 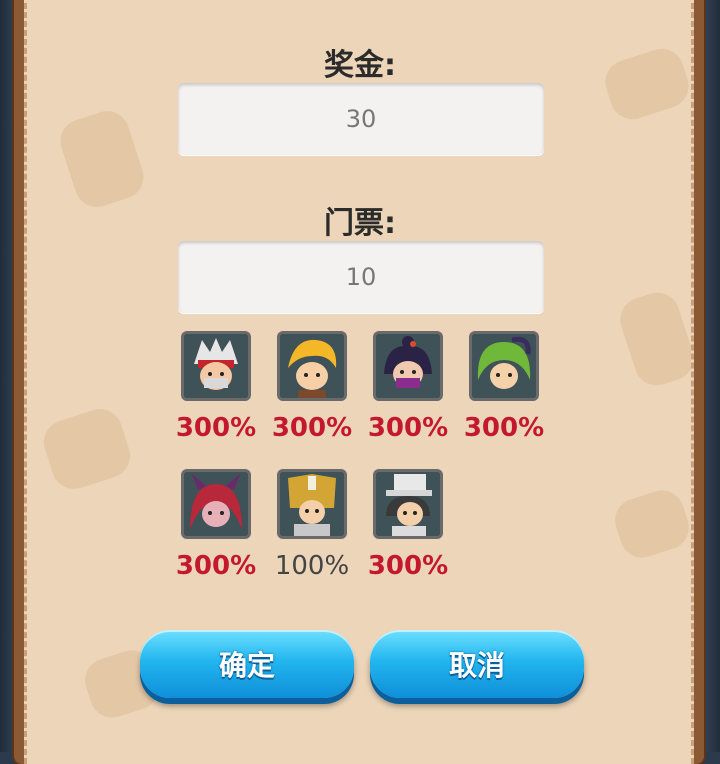 I want to click on hero-golden-armored-knight-icon, so click(x=312, y=504).